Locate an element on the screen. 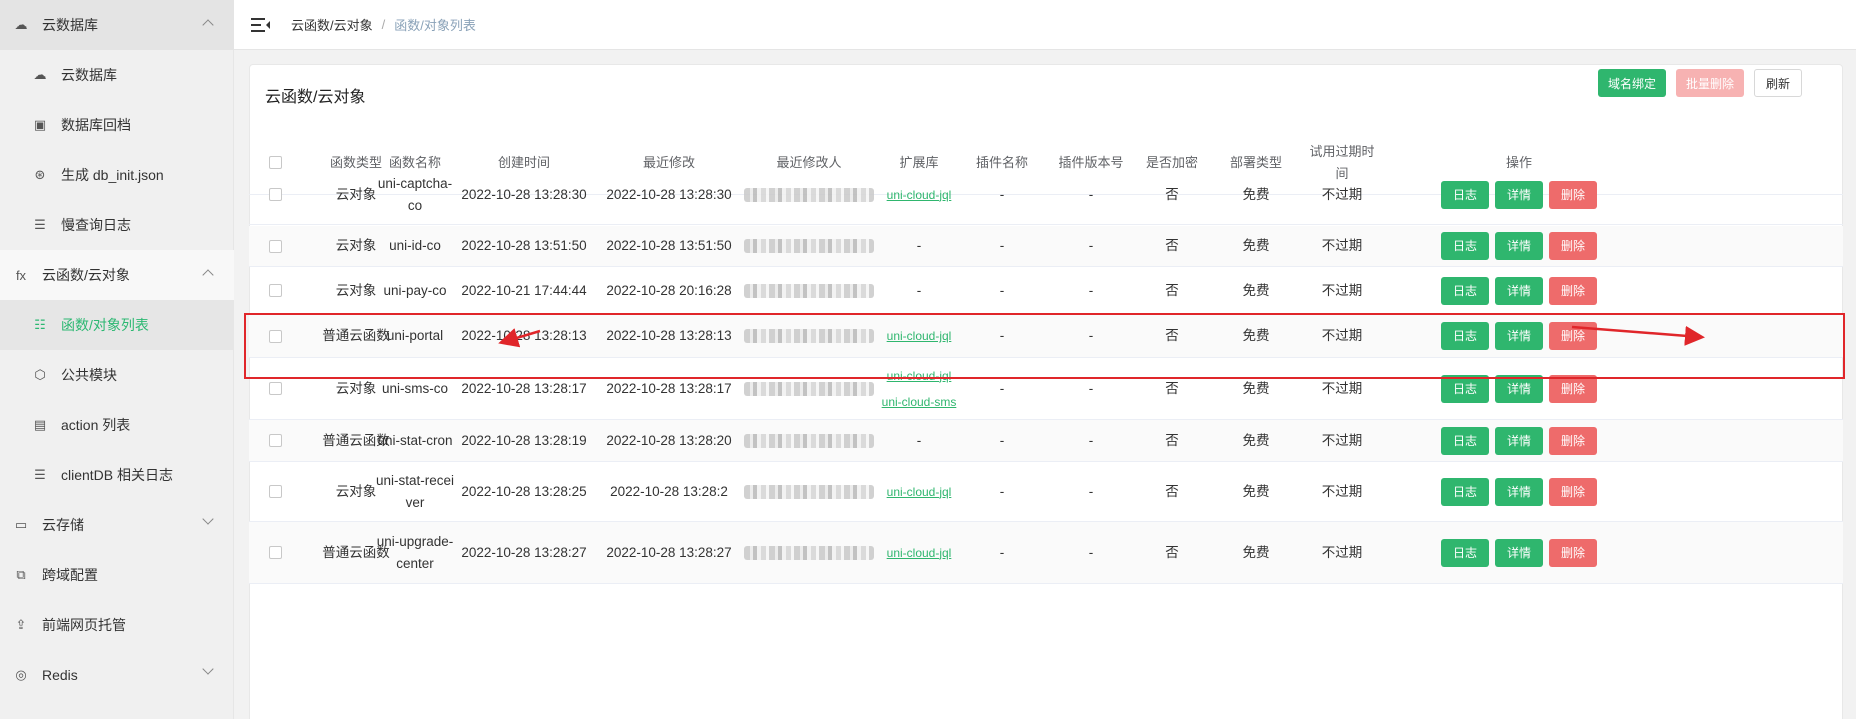 The width and height of the screenshot is (1856, 719). sidebar-item-label: 数据库回档 is located at coordinates (96, 125).